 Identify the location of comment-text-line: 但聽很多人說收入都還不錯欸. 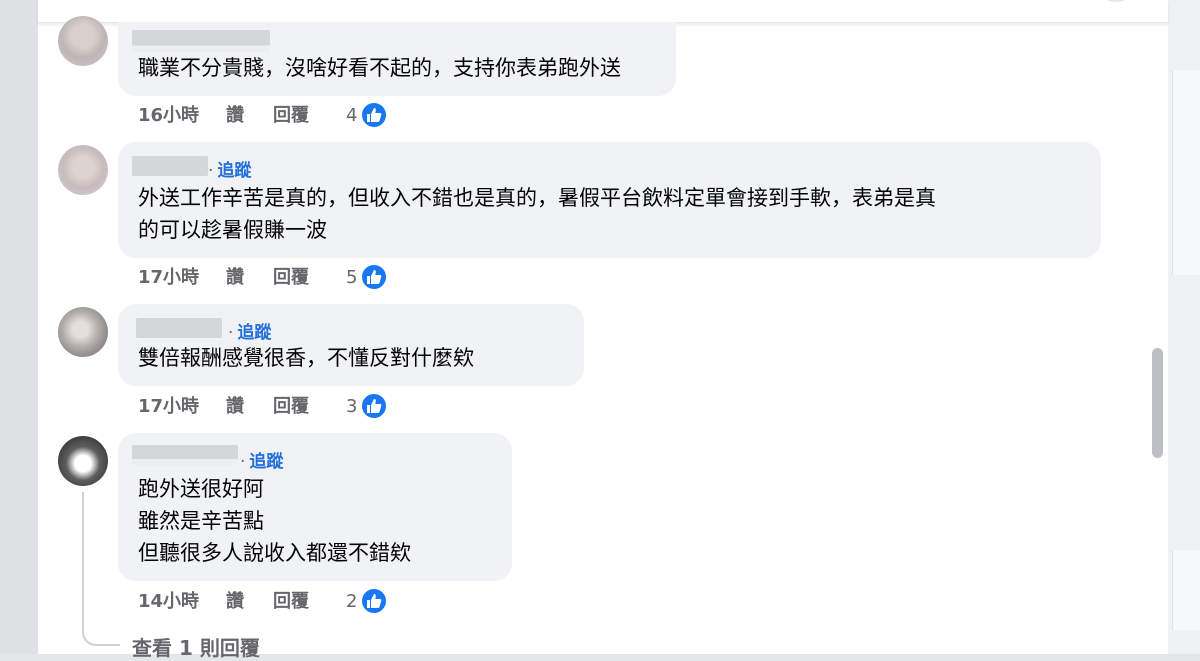
(274, 553).